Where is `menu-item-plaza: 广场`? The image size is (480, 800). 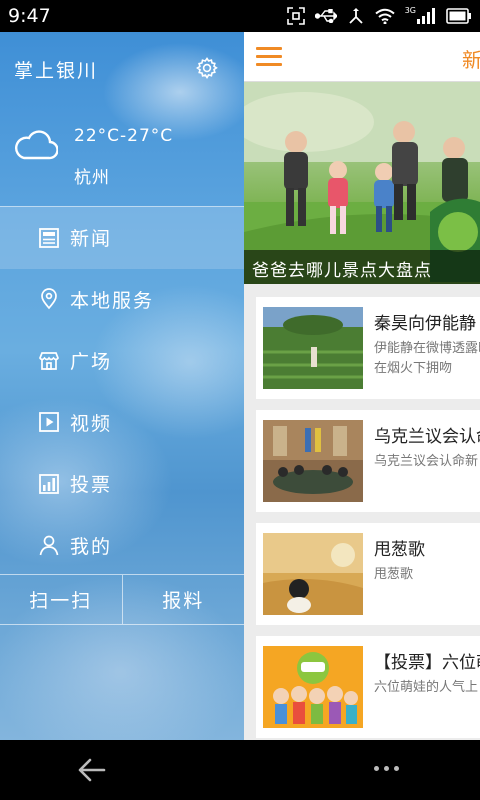 menu-item-plaza: 广场 is located at coordinates (122, 361).